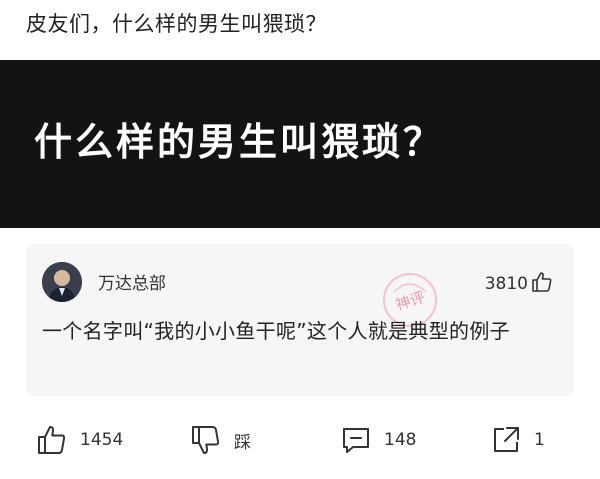 This screenshot has height=479, width=600. What do you see at coordinates (62, 282) in the screenshot?
I see `avatar` at bounding box center [62, 282].